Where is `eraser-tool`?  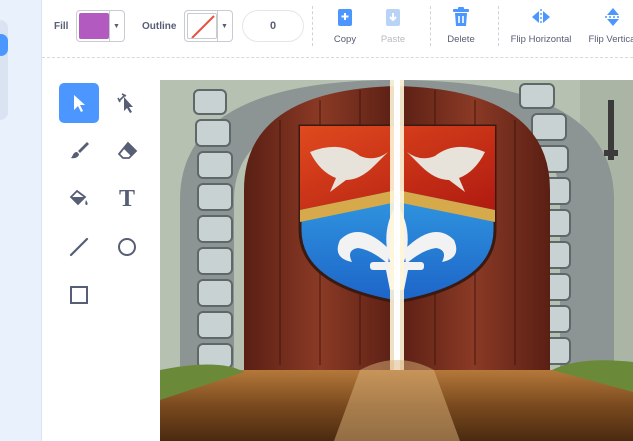
eraser-tool is located at coordinates (127, 151).